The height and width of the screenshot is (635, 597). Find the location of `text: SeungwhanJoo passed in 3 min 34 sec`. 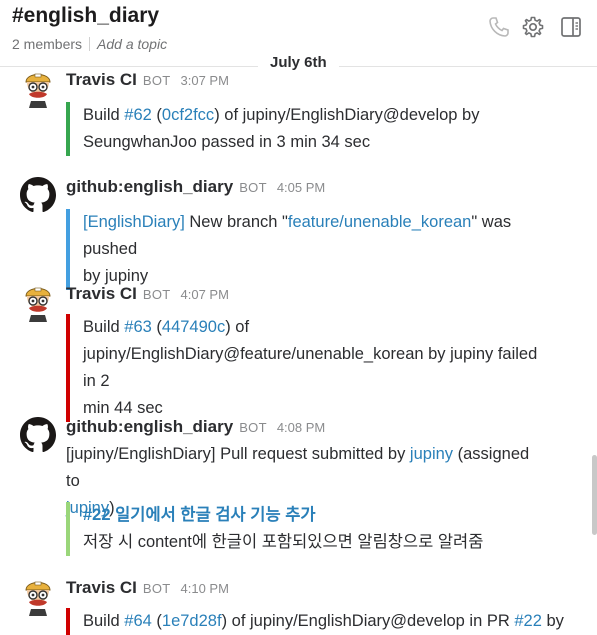

text: SeungwhanJoo passed in 3 min 34 sec is located at coordinates (227, 142).